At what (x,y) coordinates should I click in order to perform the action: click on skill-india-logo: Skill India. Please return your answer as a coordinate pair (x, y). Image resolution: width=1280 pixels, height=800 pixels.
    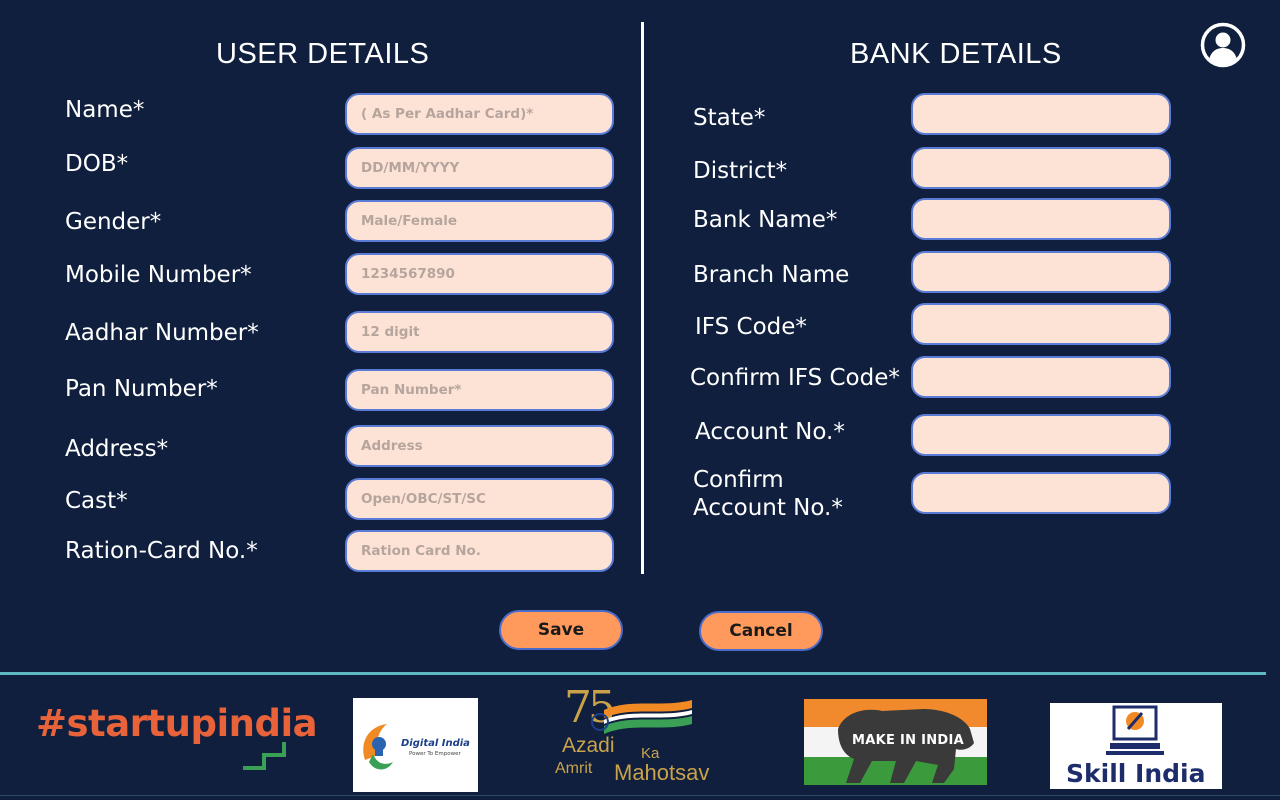
    Looking at the image, I should click on (1136, 746).